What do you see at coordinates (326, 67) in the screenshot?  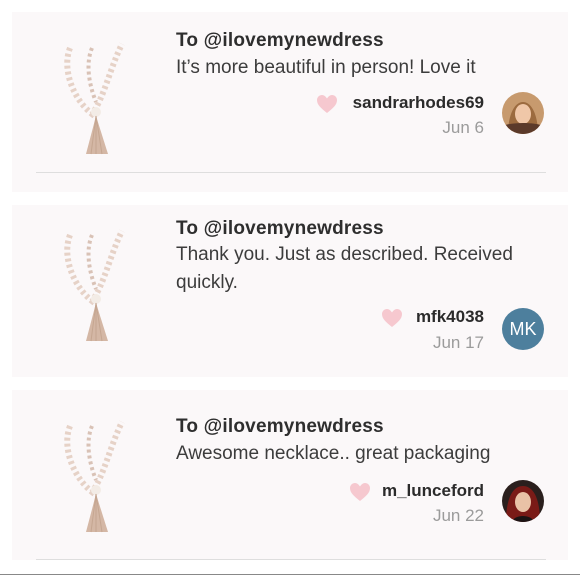 I see `review-message: It’s more beautiful in person! Love it` at bounding box center [326, 67].